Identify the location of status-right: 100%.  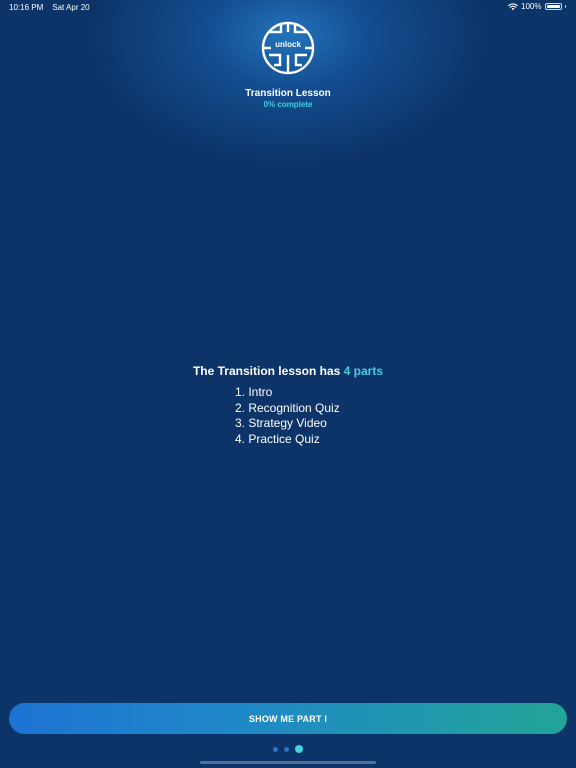
(537, 6).